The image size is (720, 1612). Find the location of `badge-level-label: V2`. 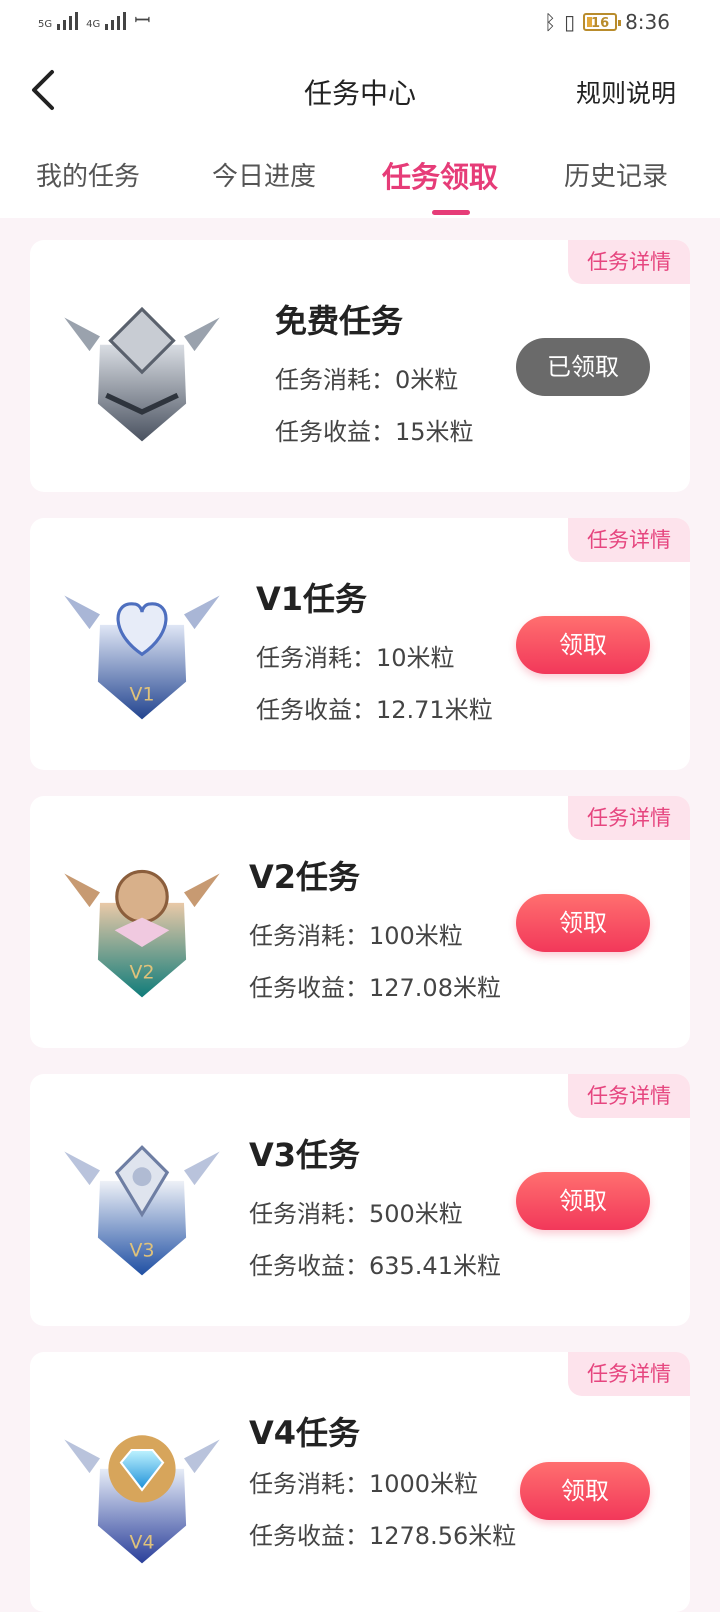

badge-level-label: V2 is located at coordinates (142, 973).